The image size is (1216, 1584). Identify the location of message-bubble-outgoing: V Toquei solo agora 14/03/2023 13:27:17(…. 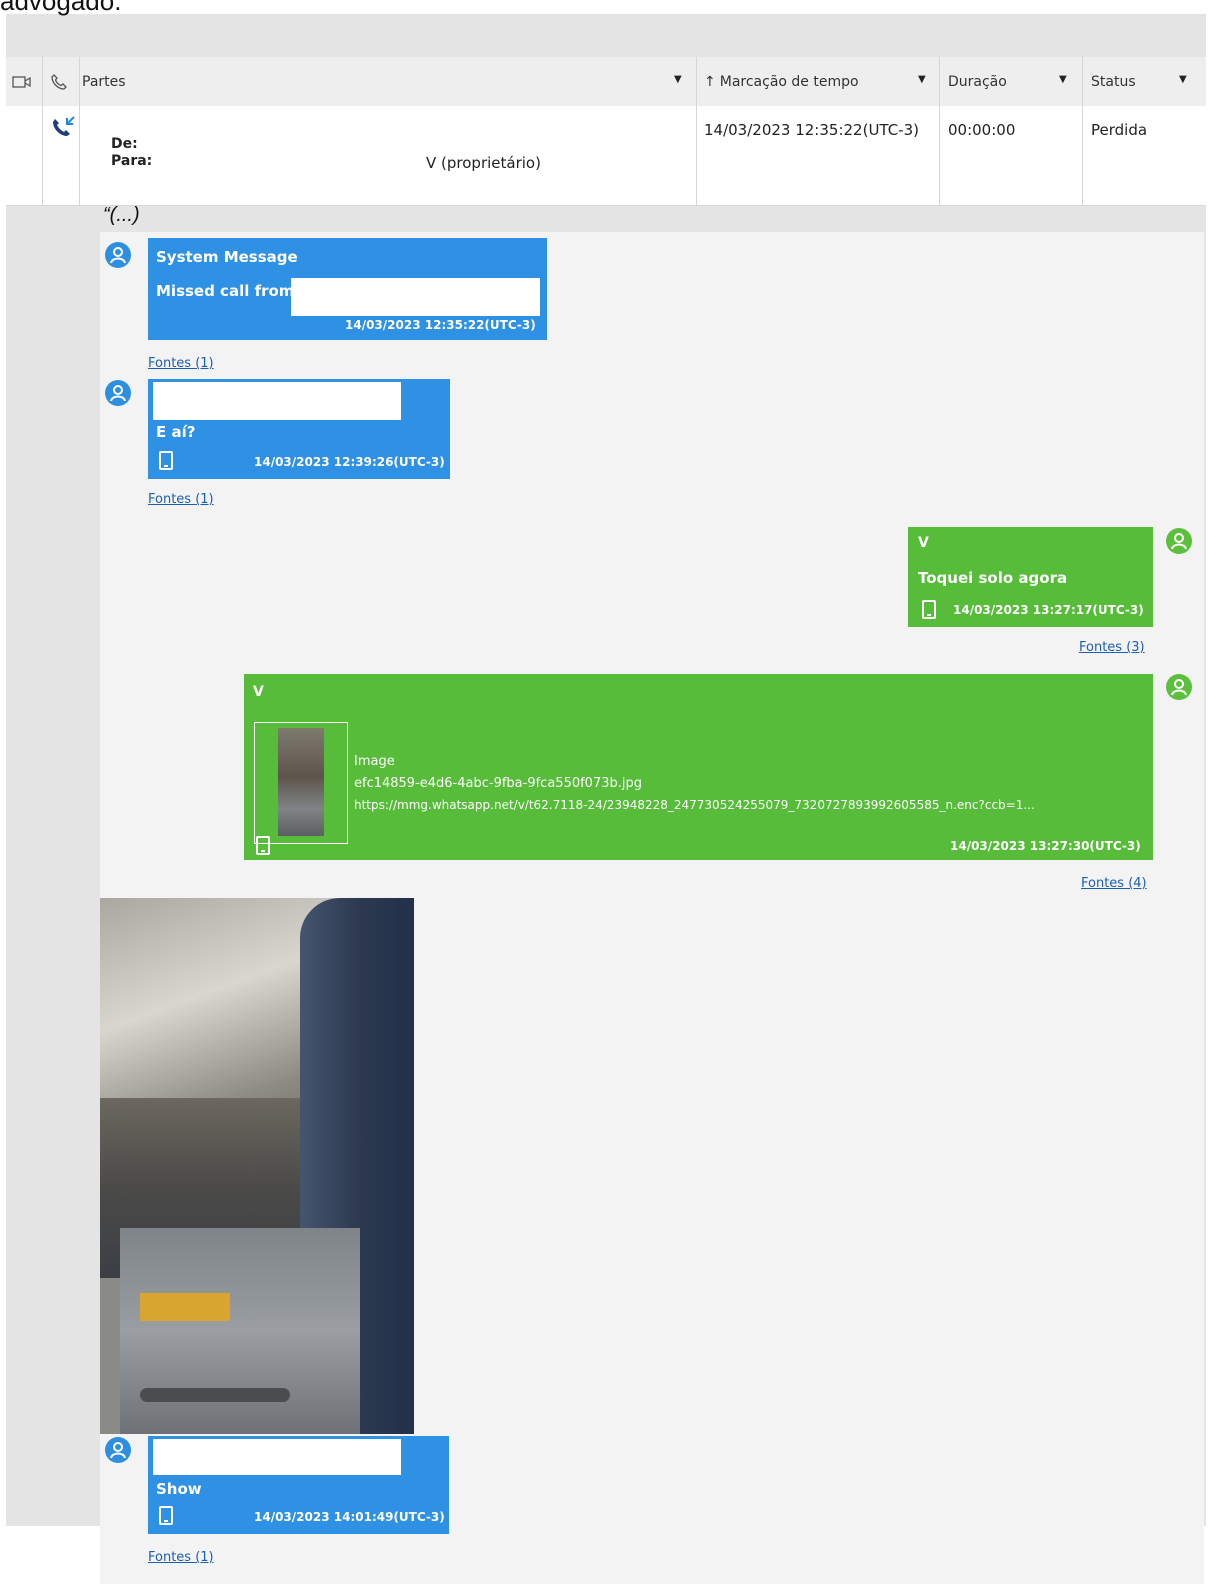
(1030, 577).